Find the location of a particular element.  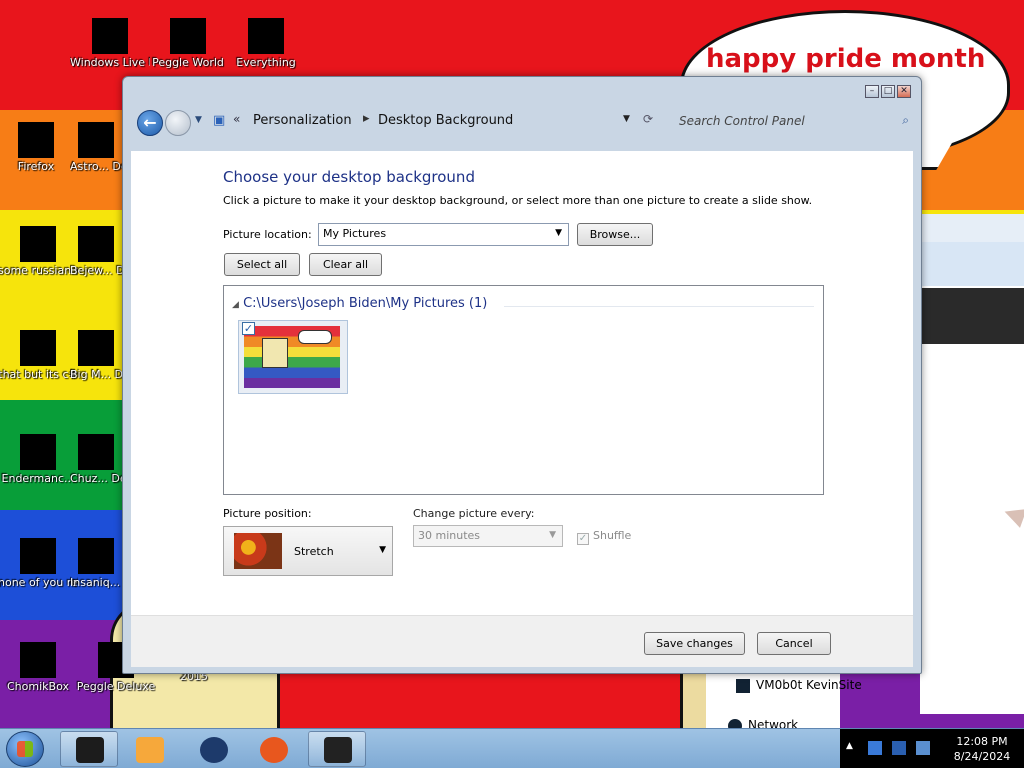

picture-thumbnail: ✓ is located at coordinates (293, 357).